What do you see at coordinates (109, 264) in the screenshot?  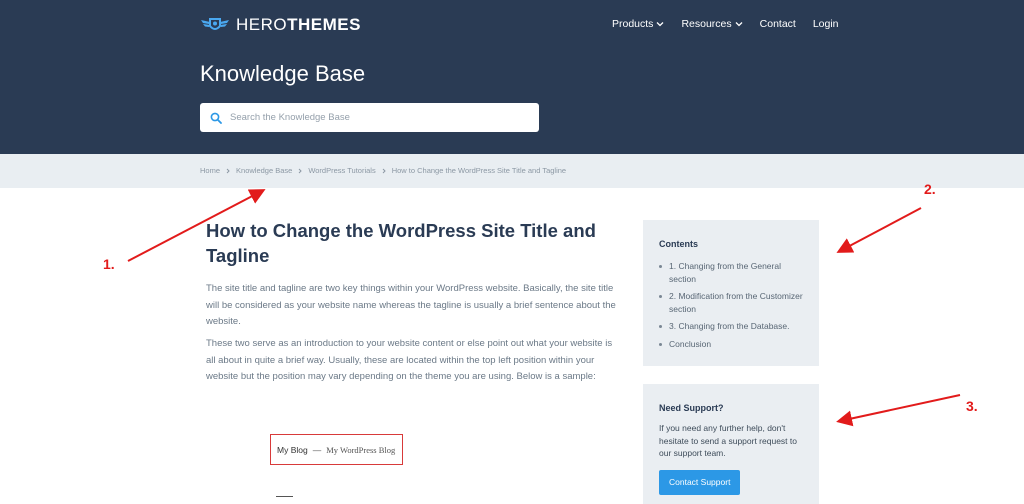 I see `annotation-label-1: 1.` at bounding box center [109, 264].